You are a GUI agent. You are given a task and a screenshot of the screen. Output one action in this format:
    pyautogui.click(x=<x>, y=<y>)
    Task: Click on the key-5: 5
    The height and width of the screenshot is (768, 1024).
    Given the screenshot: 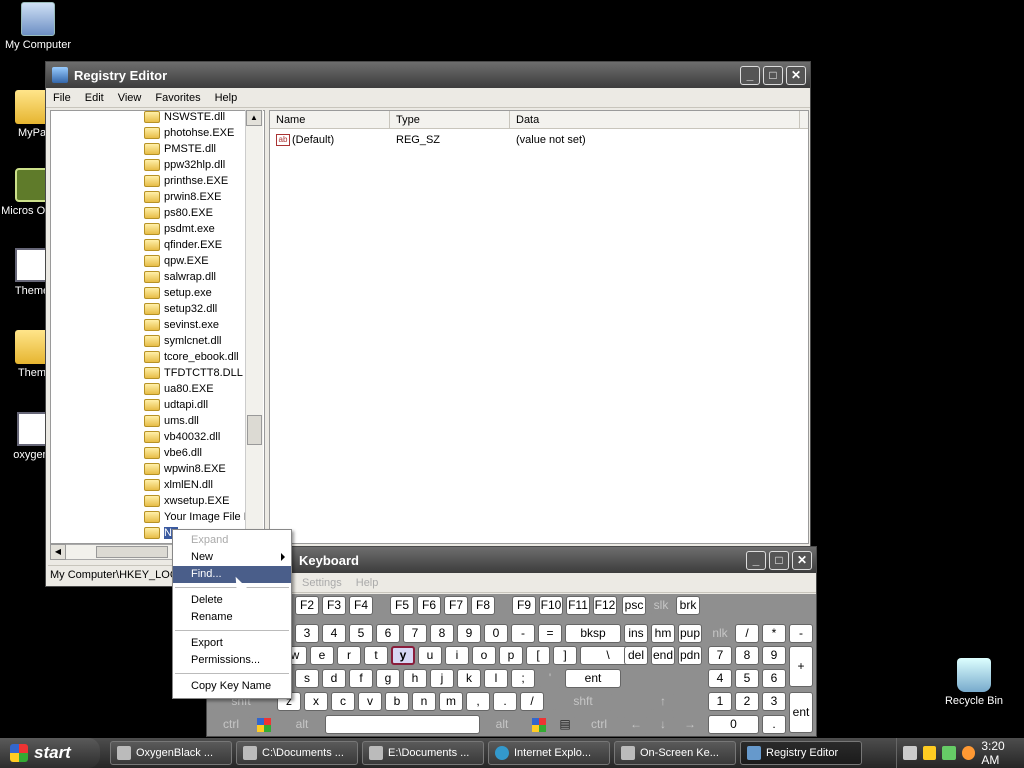 What is the action you would take?
    pyautogui.click(x=361, y=633)
    